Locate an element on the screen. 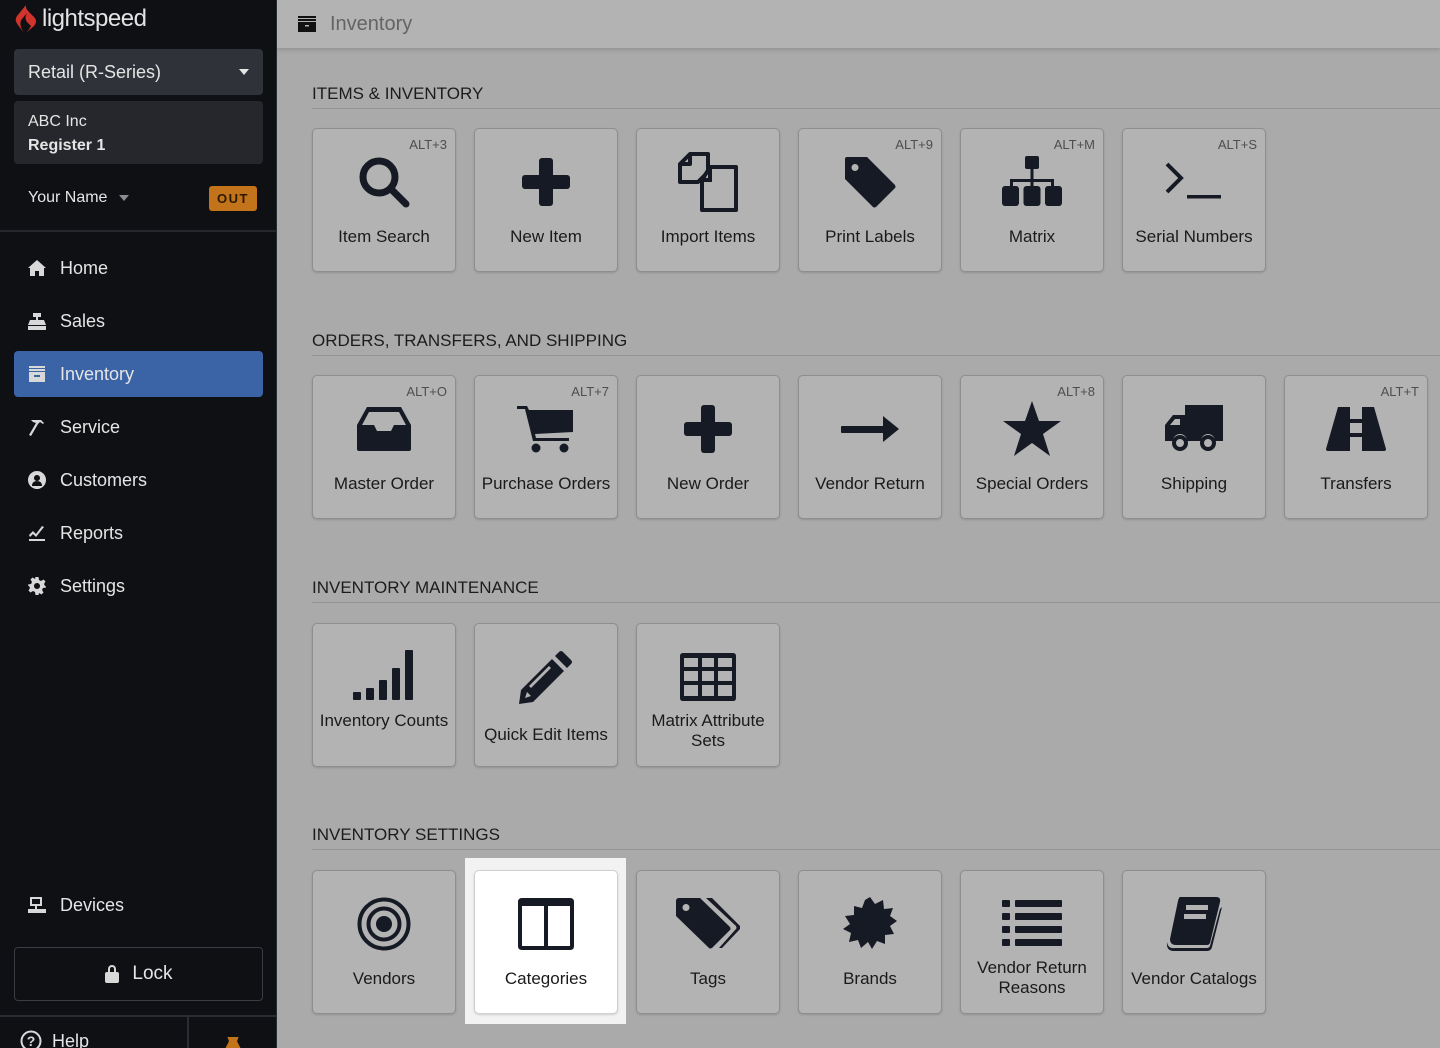 The image size is (1440, 1048). section-items-inventory: ITEMS & INVENTORY is located at coordinates (876, 94).